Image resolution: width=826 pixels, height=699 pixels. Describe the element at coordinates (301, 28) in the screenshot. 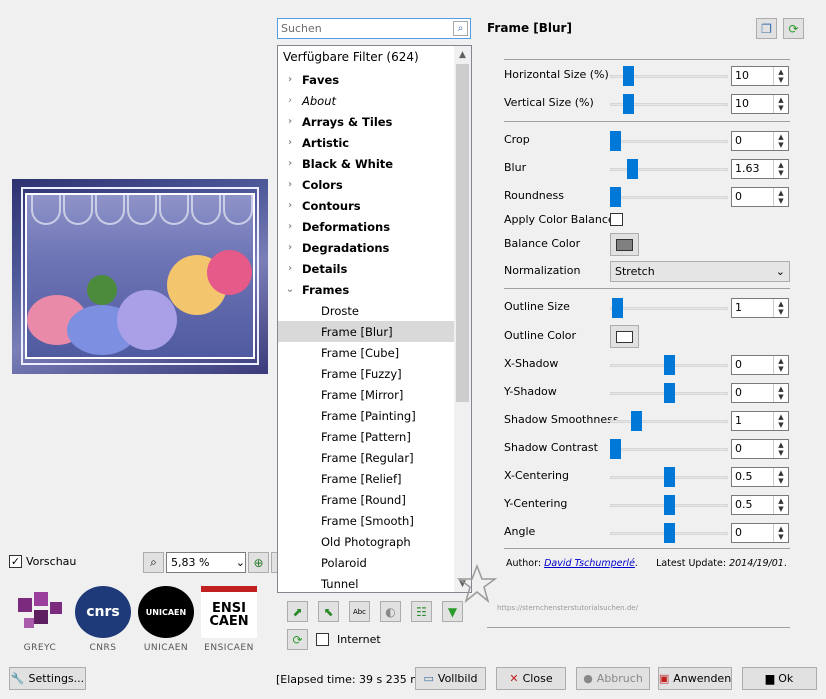

I see `search-input: Suchen` at that location.